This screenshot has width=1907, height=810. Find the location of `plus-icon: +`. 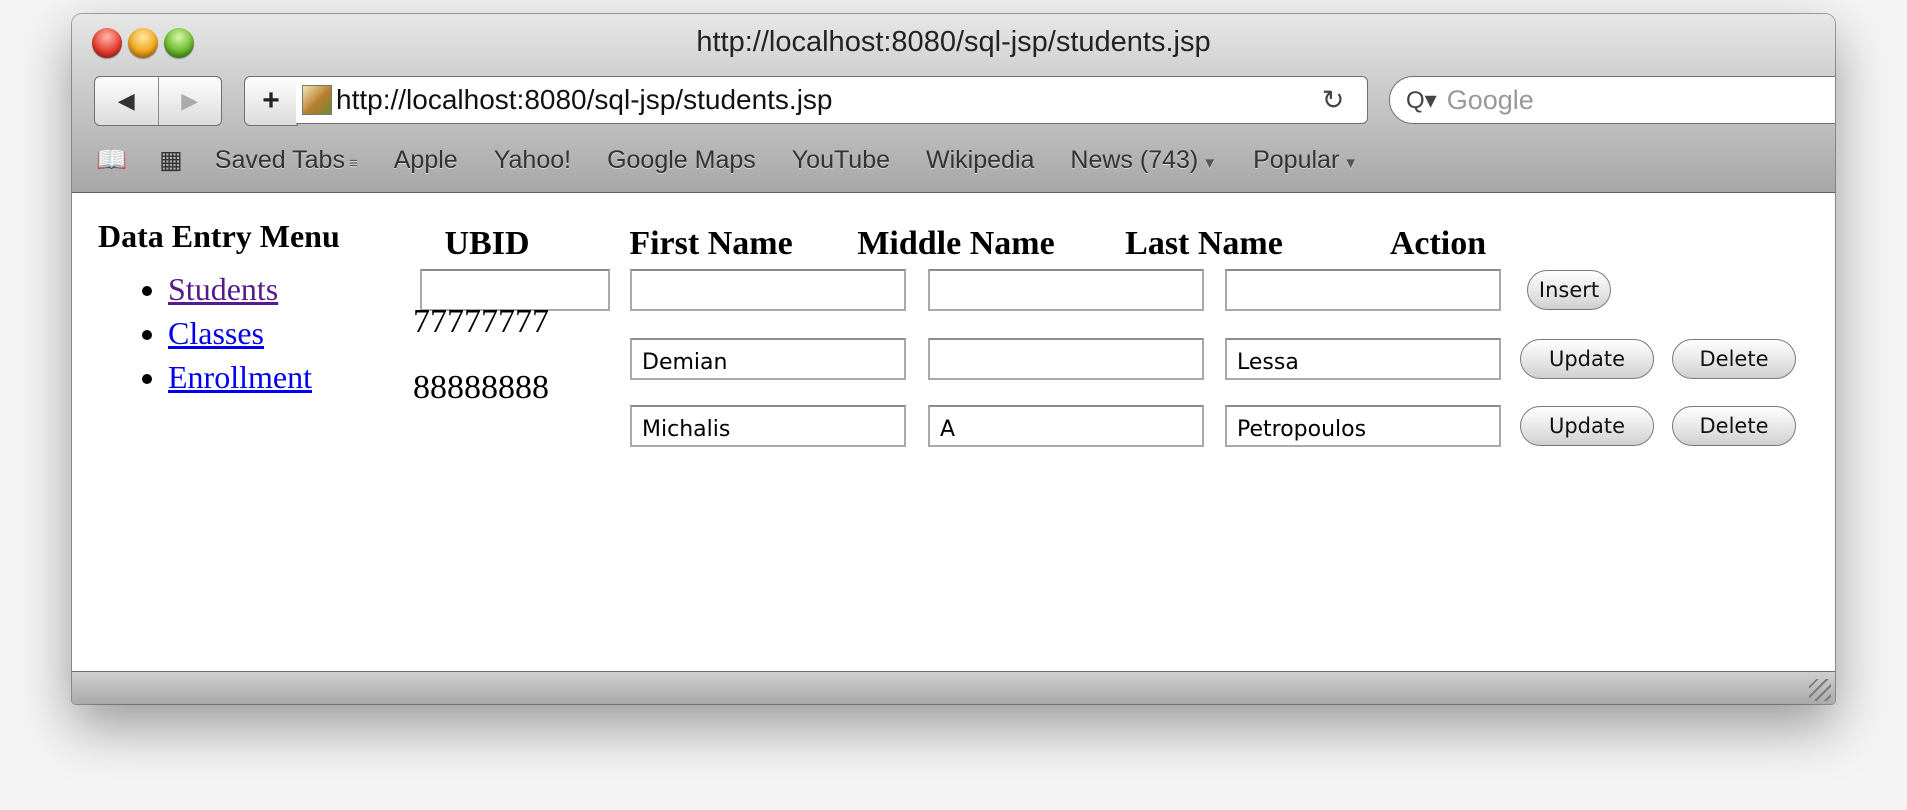

plus-icon: + is located at coordinates (271, 100).